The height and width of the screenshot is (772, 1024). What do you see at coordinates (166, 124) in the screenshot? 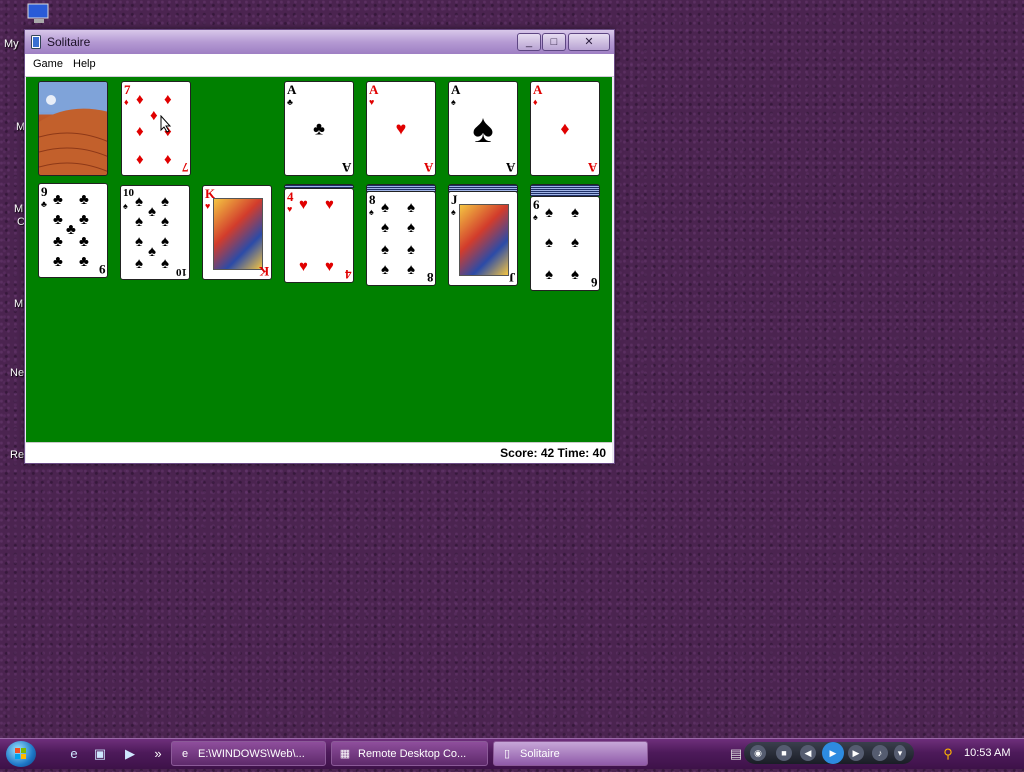
I see `mouse-cursor-icon` at bounding box center [166, 124].